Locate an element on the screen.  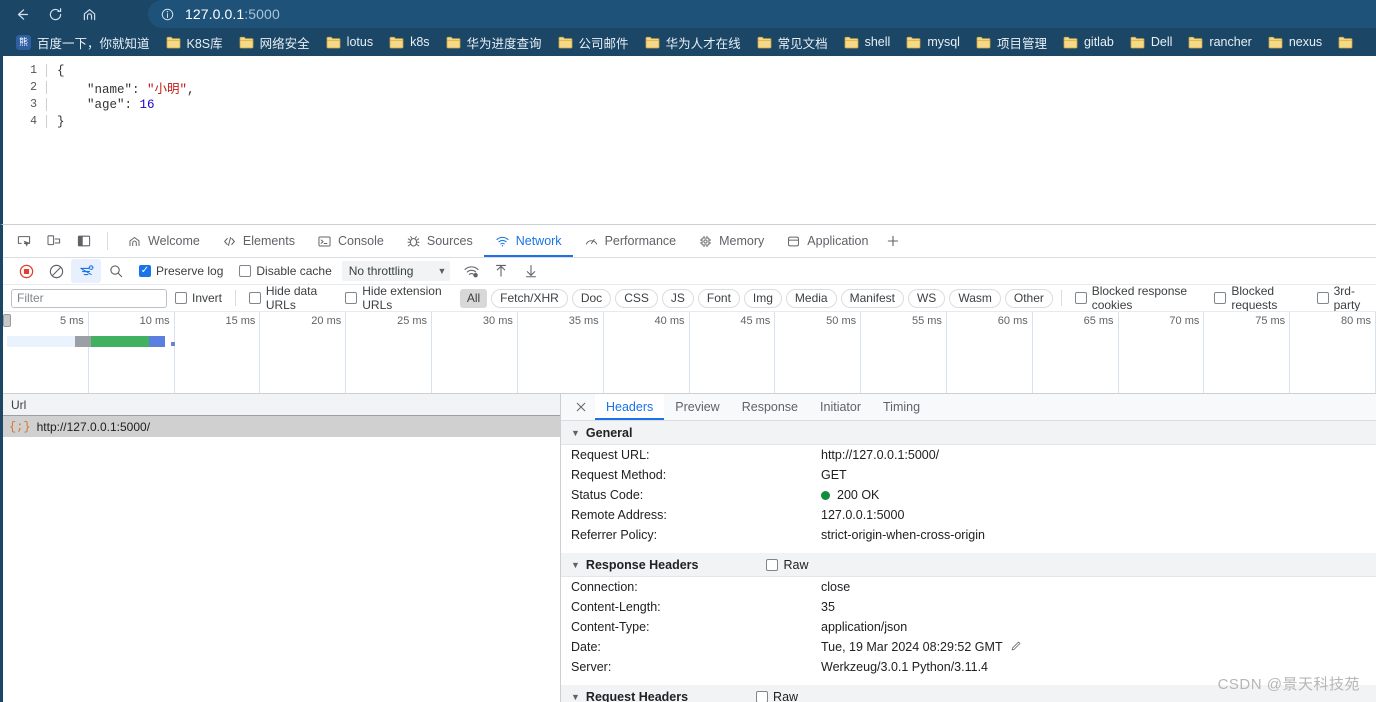
checkbox-box is located at coordinates (772, 564).